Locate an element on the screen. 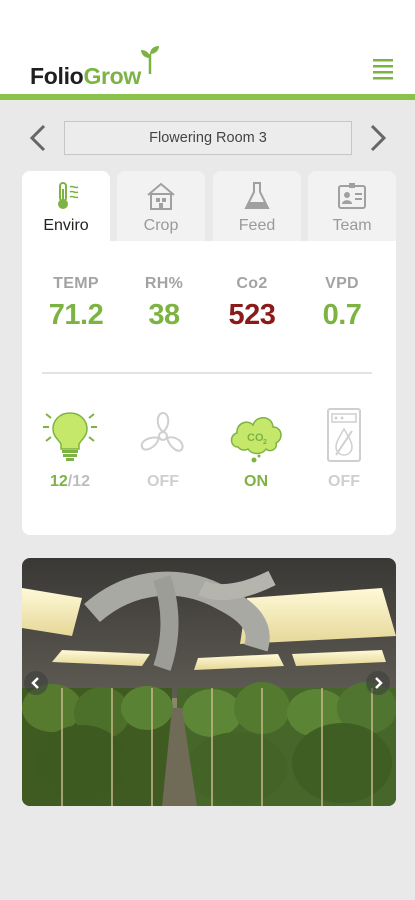 The image size is (415, 900). tab-crop: Crop is located at coordinates (161, 207).